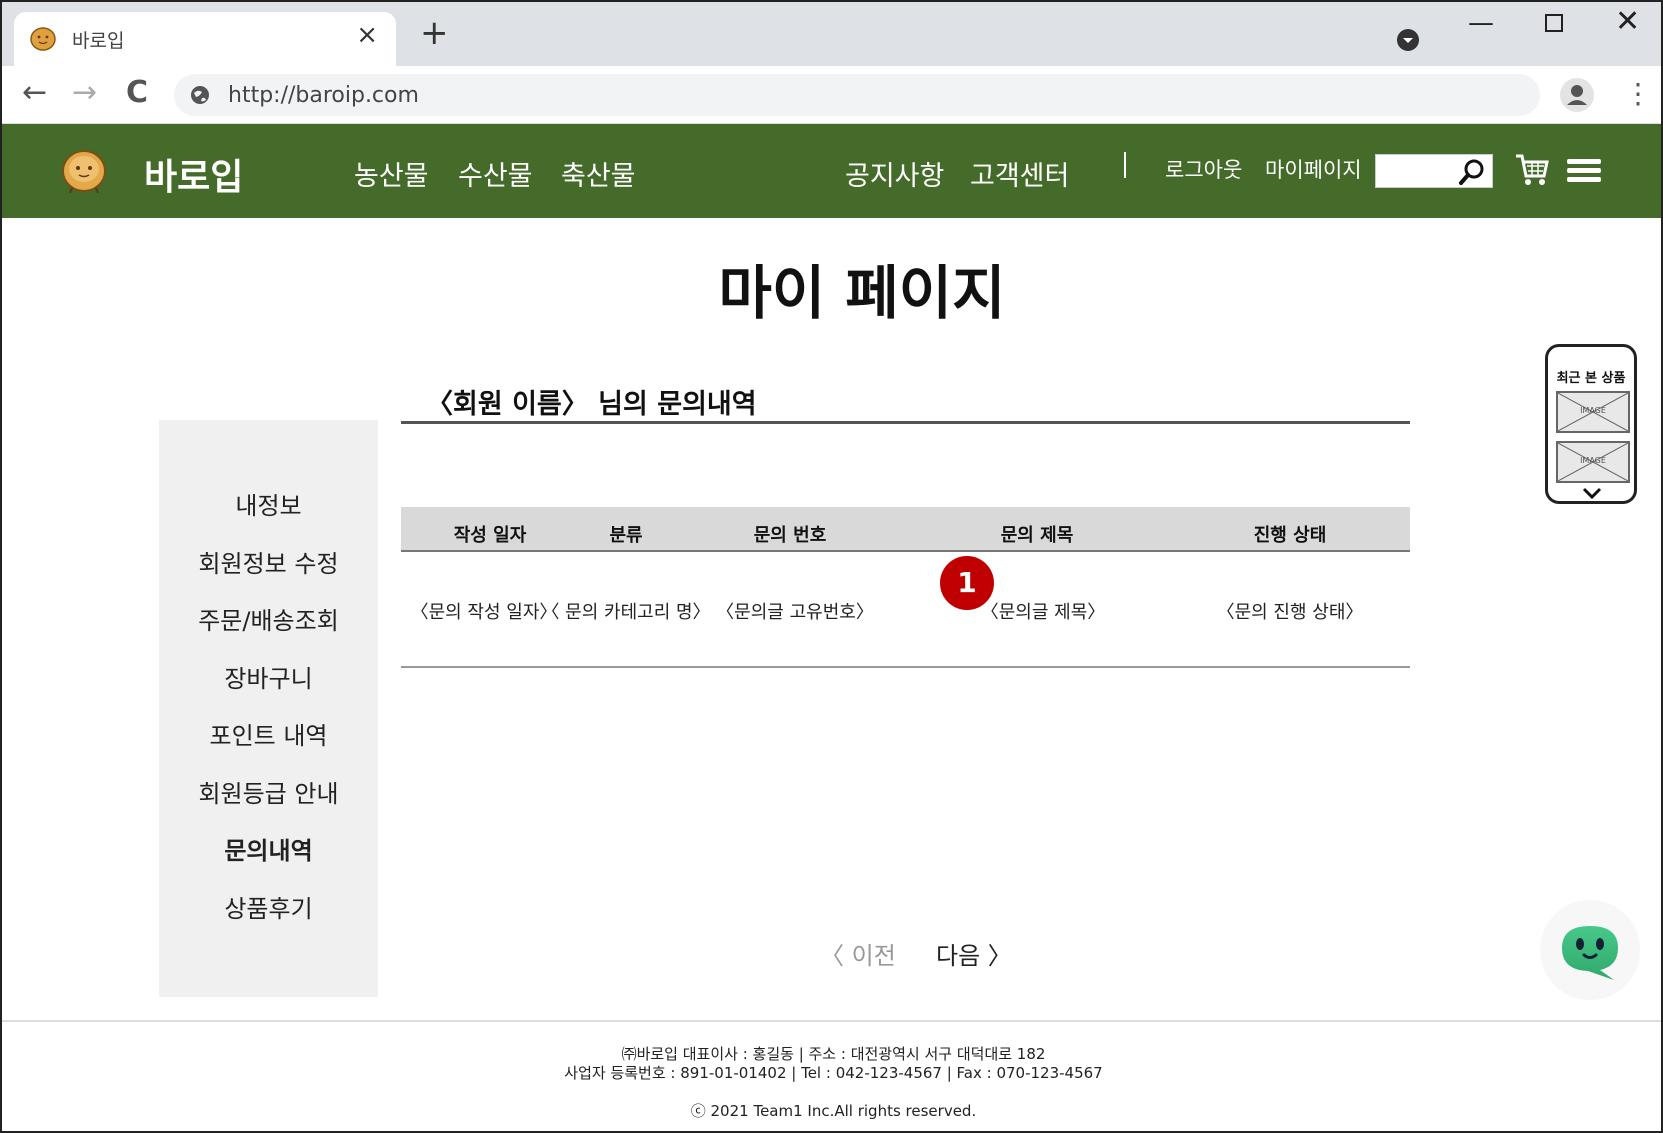 Image resolution: width=1663 pixels, height=1133 pixels. What do you see at coordinates (894, 173) in the screenshot?
I see `nav-item-notice: 공지사항` at bounding box center [894, 173].